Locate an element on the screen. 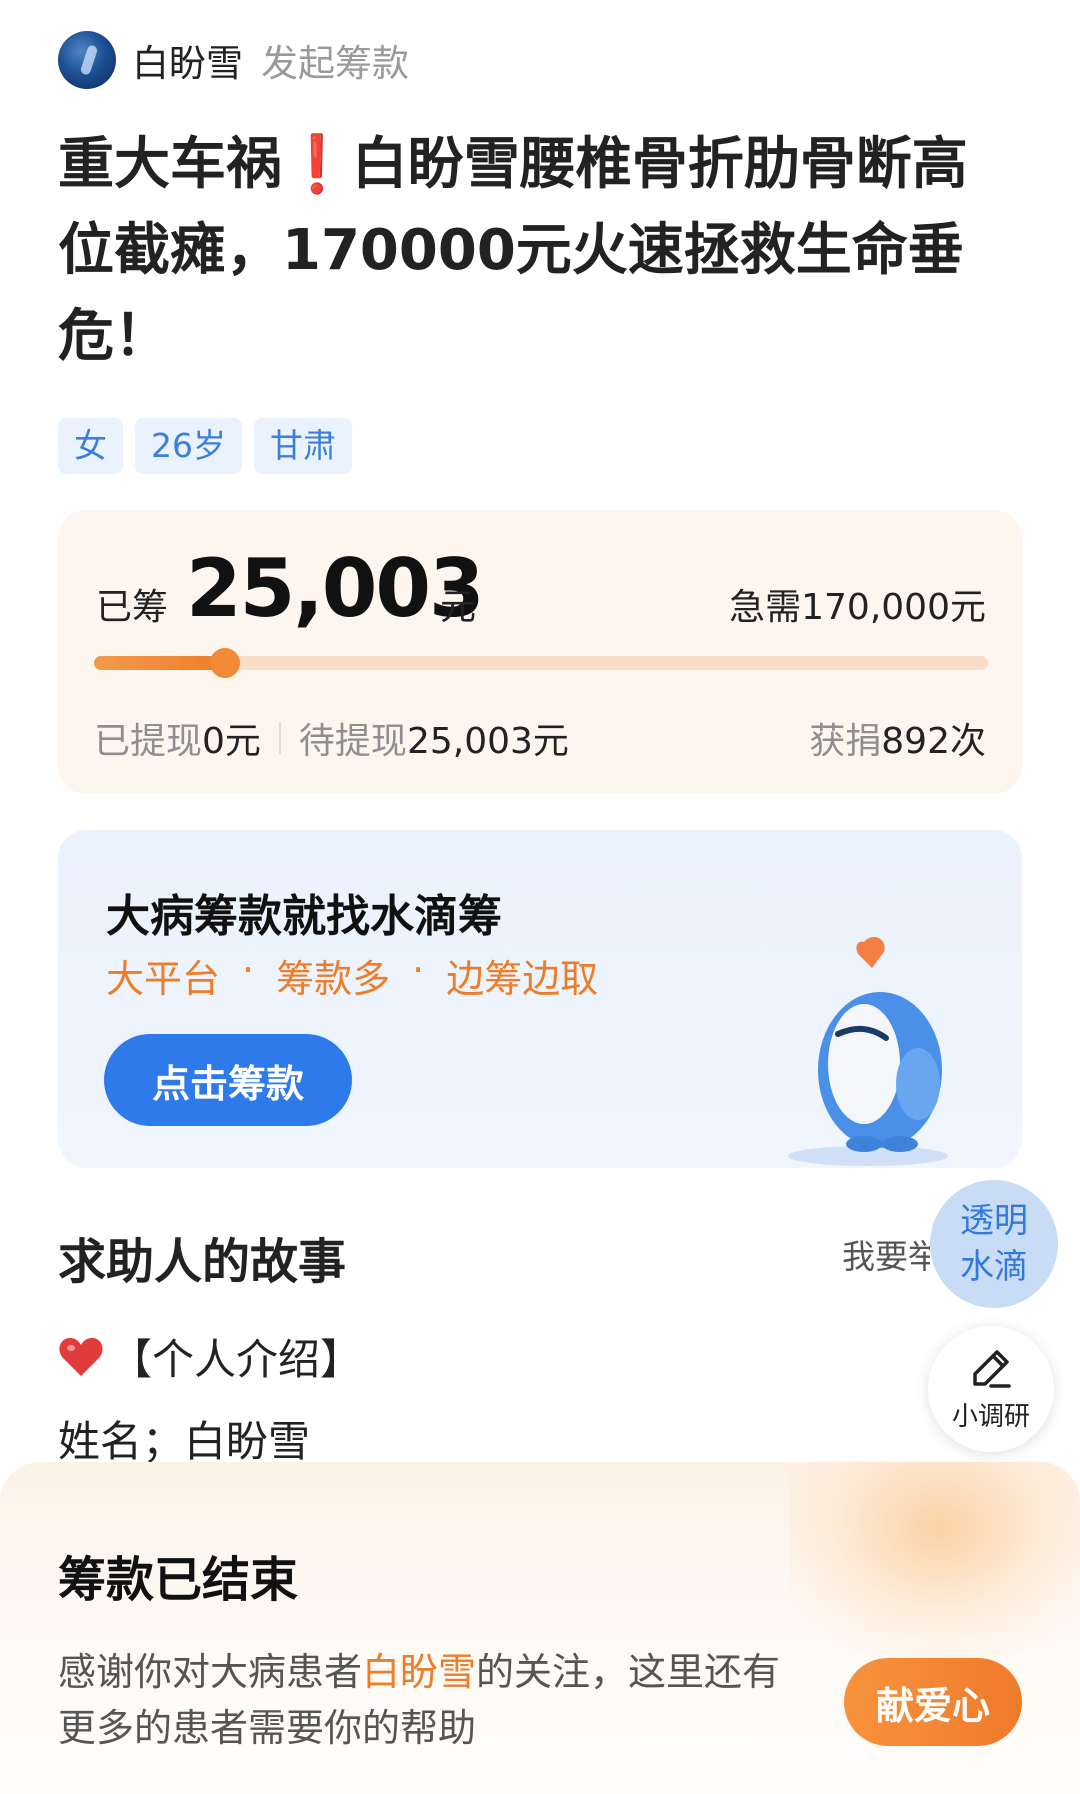  transparent-badge-line2: 水滴 is located at coordinates (994, 1267).